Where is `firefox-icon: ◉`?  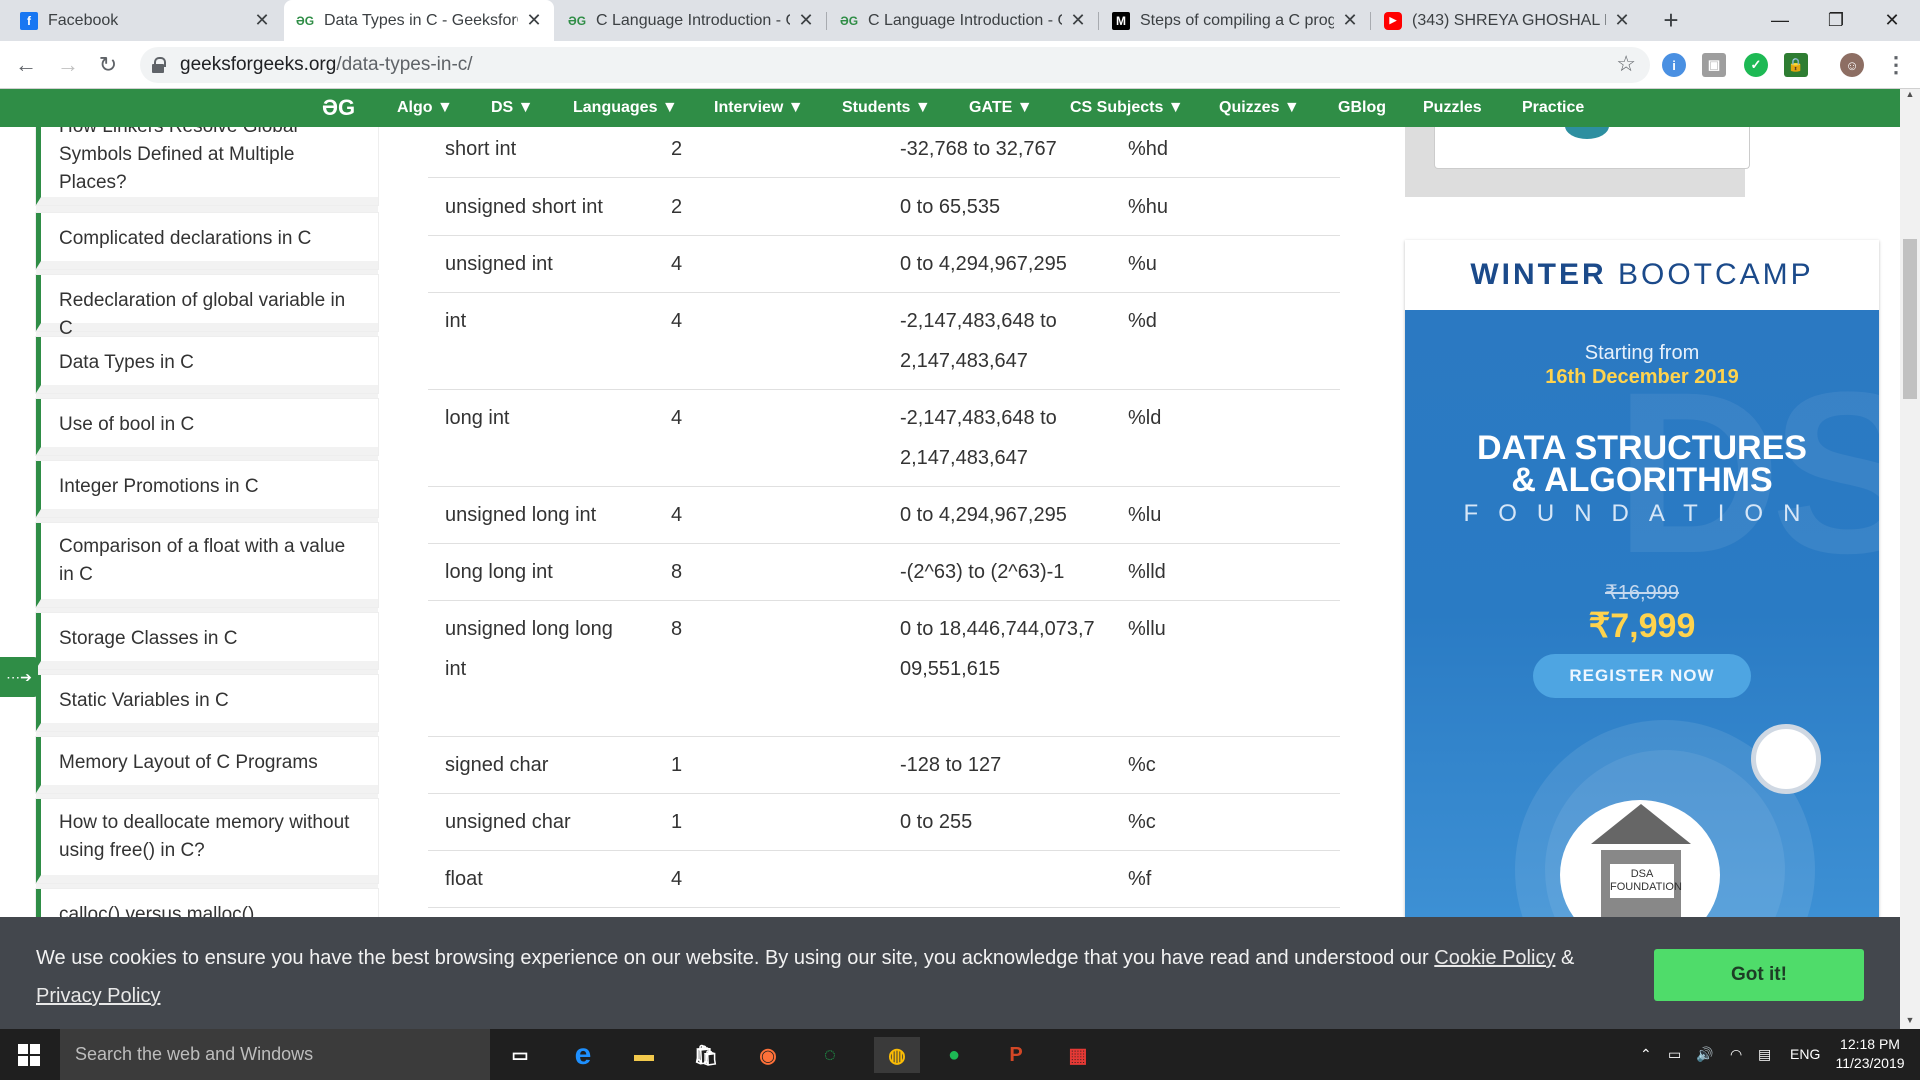 firefox-icon: ◉ is located at coordinates (768, 1055).